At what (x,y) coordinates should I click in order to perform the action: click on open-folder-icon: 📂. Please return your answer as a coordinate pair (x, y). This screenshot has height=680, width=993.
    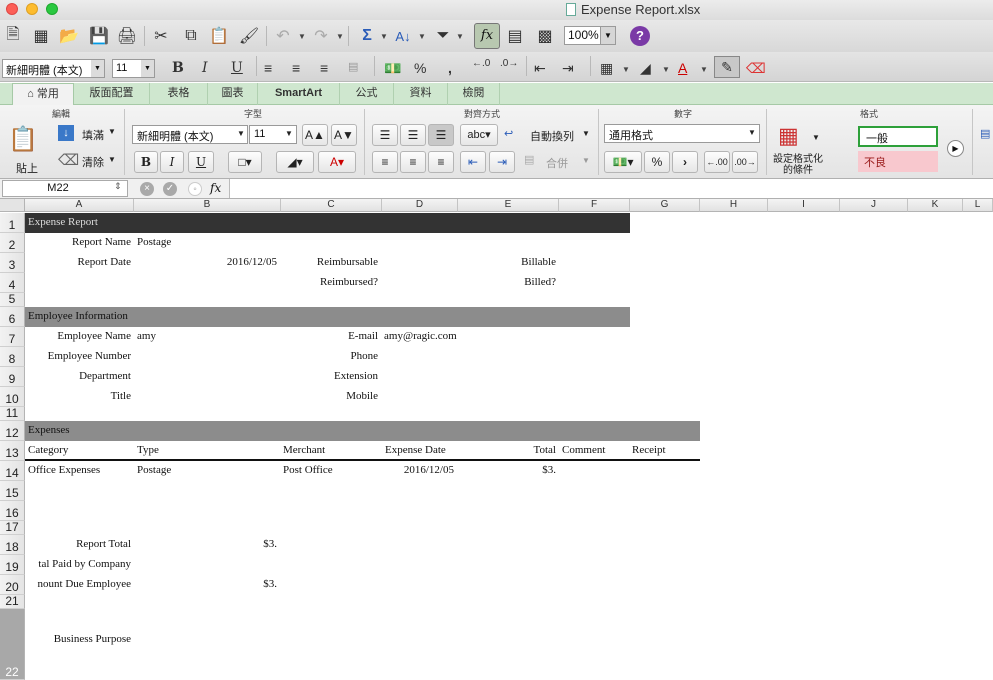
    Looking at the image, I should click on (69, 36).